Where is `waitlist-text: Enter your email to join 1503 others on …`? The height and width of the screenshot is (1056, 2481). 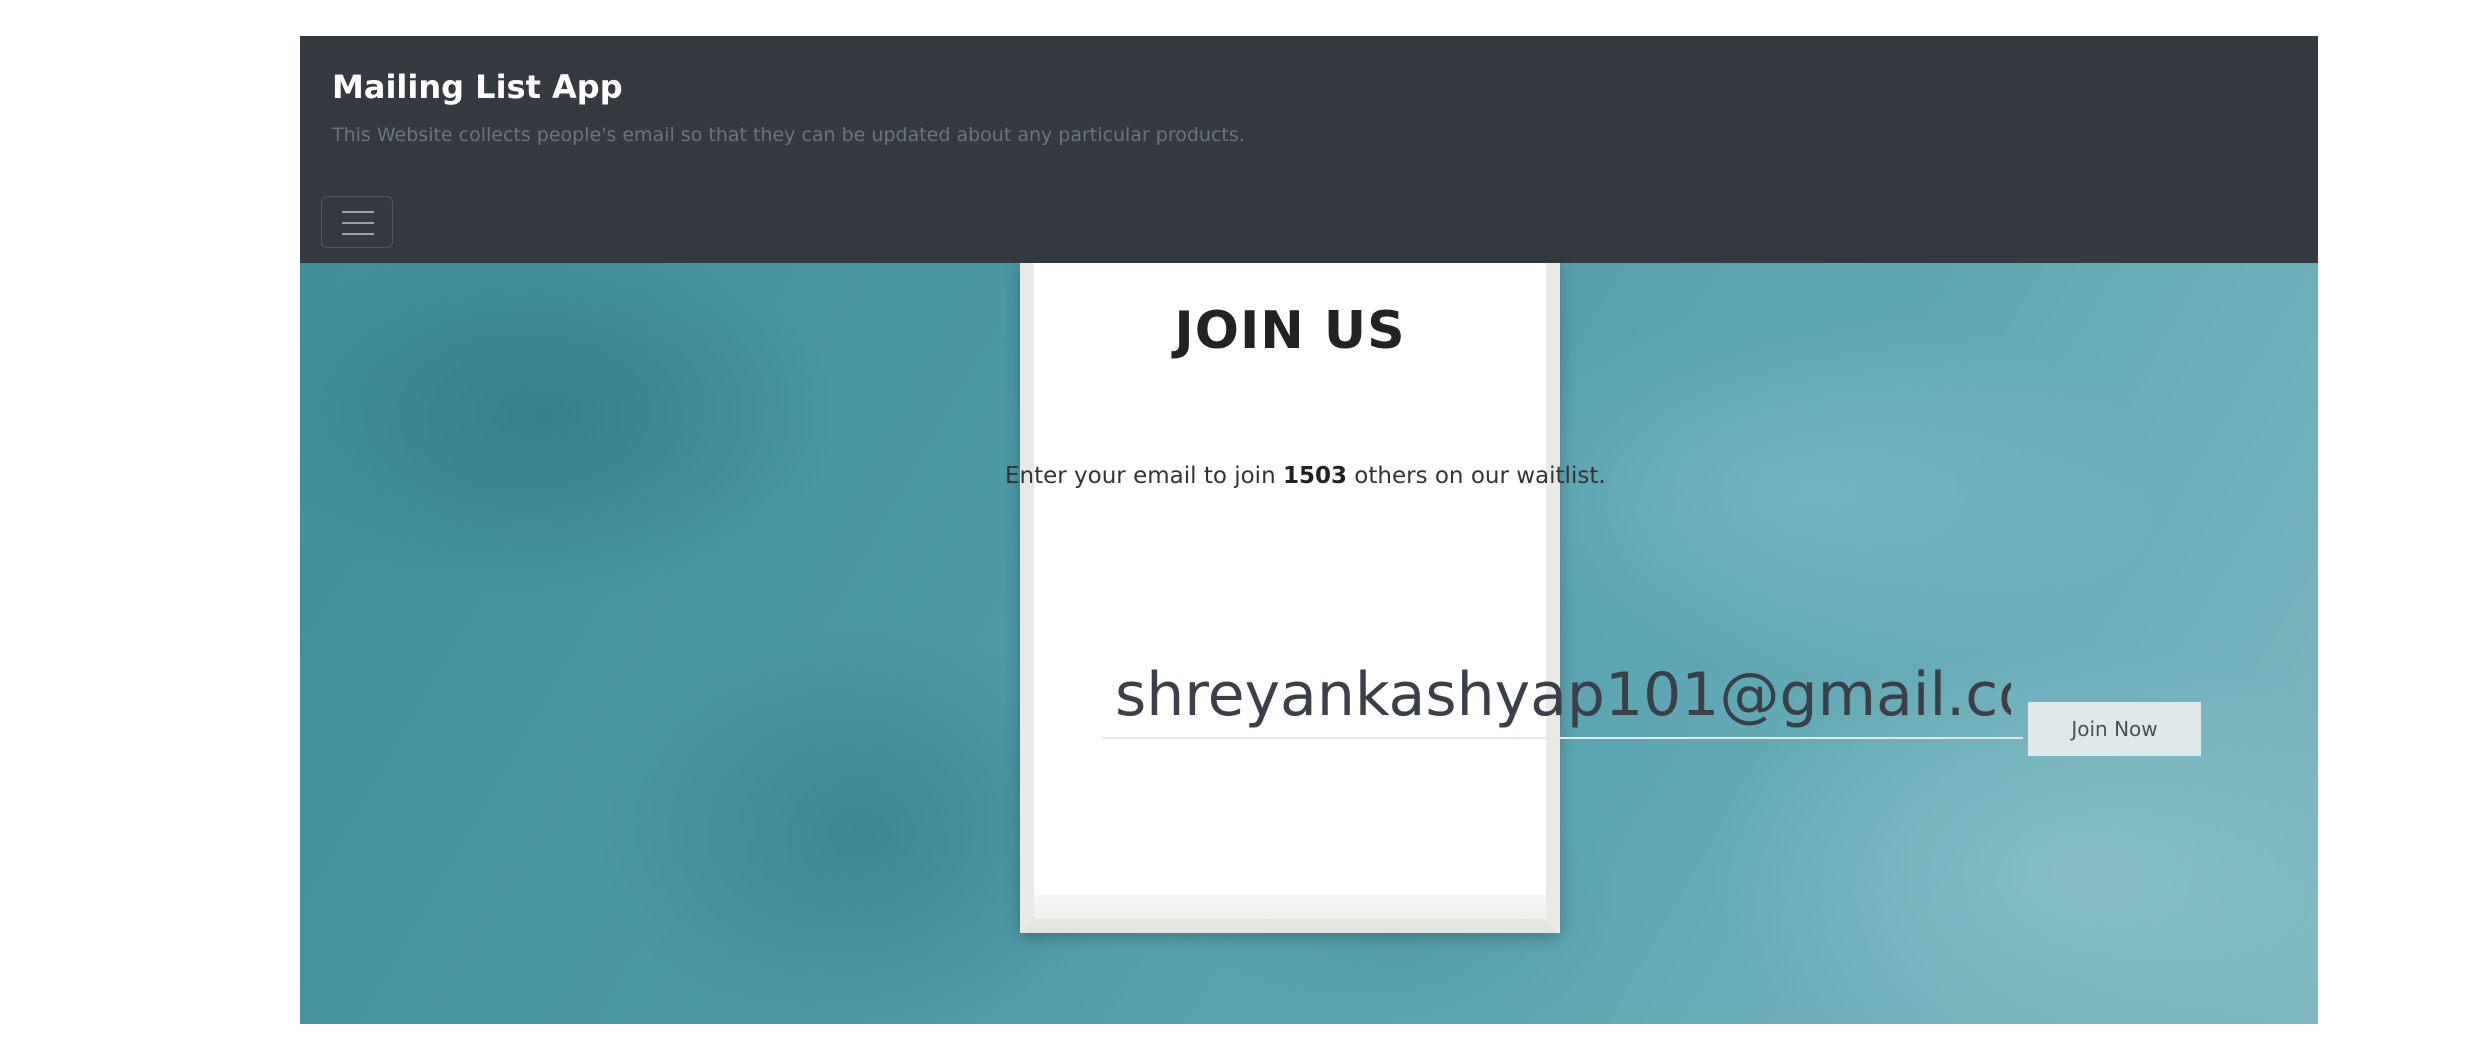 waitlist-text: Enter your email to join 1503 others on … is located at coordinates (1305, 476).